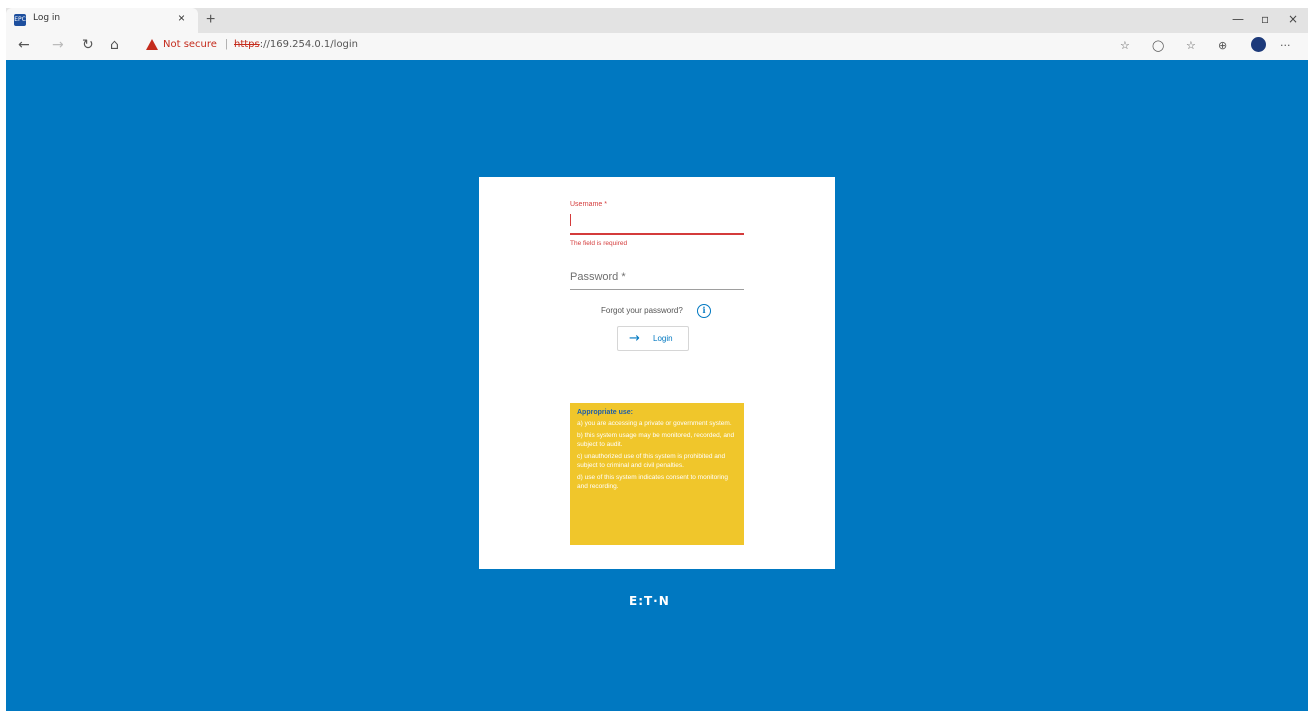  What do you see at coordinates (657, 20) in the screenshot?
I see `tab-strip-background` at bounding box center [657, 20].